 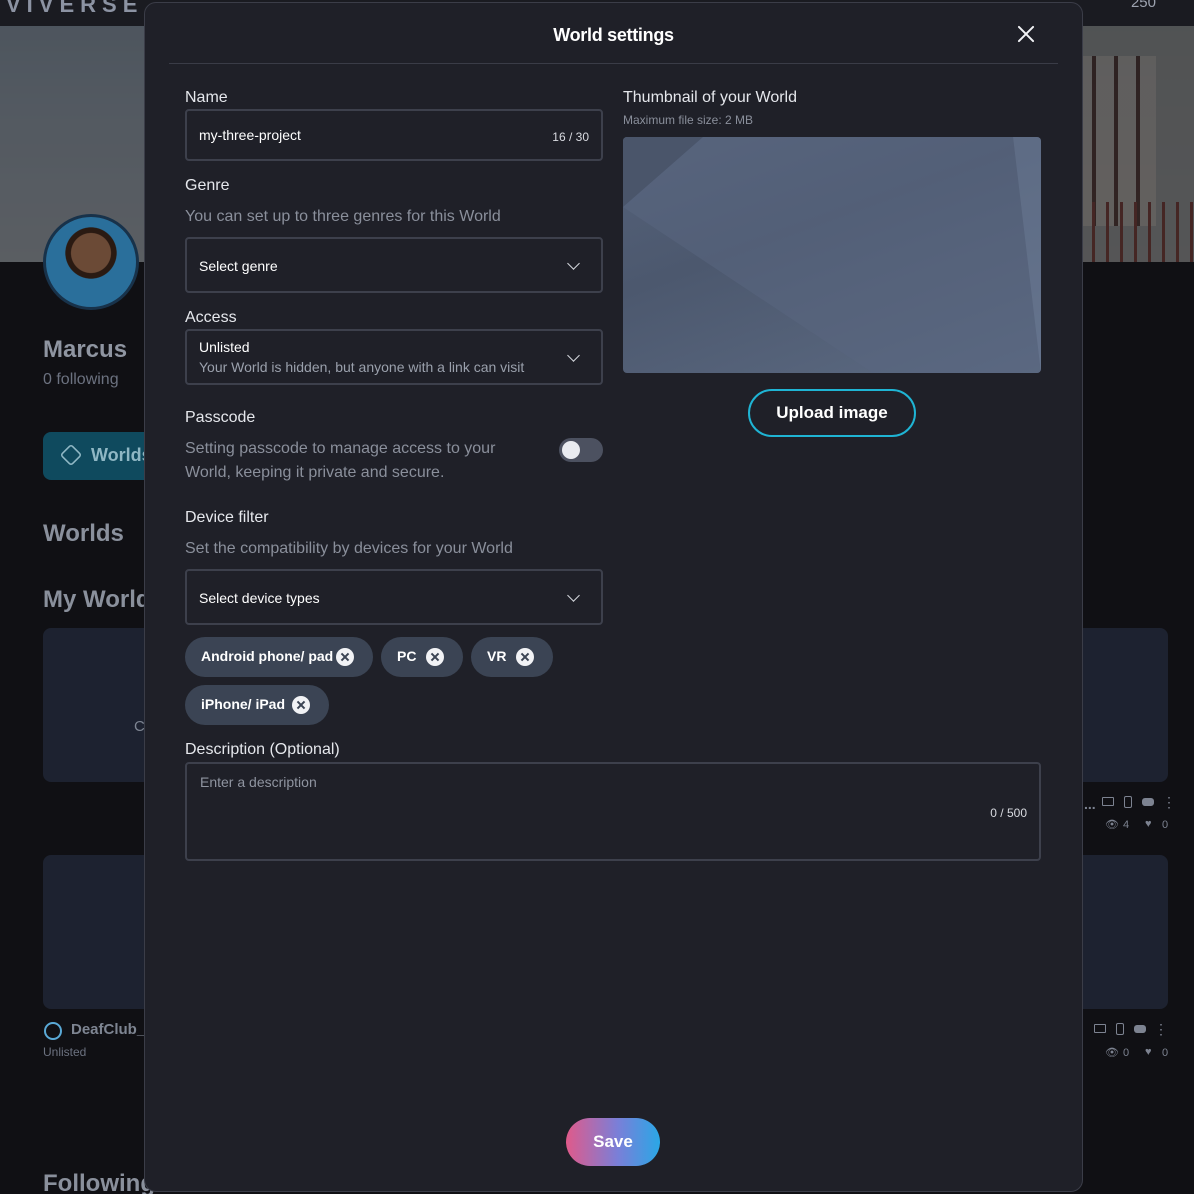 What do you see at coordinates (108, 1029) in the screenshot?
I see `world-card-title: DeafClub_` at bounding box center [108, 1029].